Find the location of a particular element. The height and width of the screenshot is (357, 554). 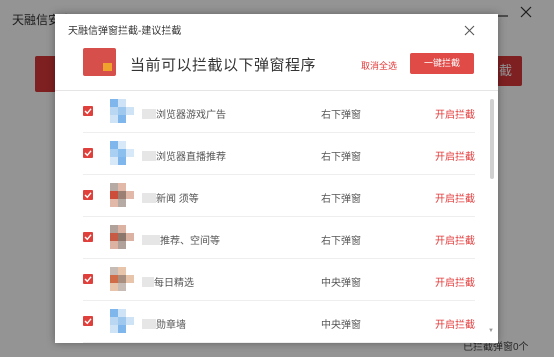

dialog-title: 天融信弹窗拦截-建议拦截 is located at coordinates (125, 31).